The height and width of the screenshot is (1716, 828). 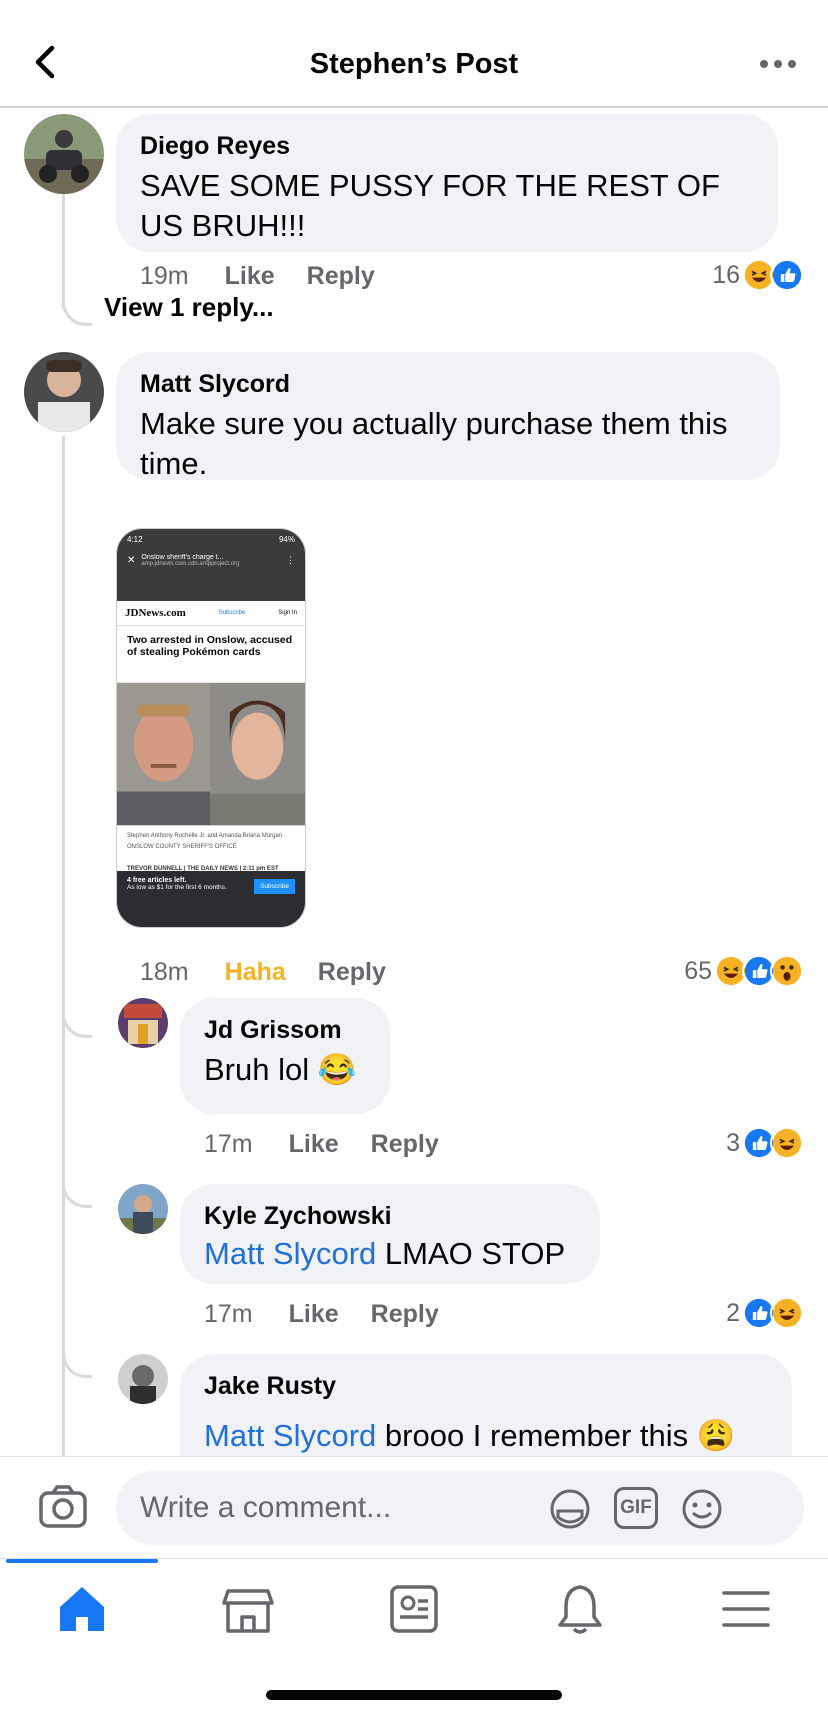 What do you see at coordinates (580, 1609) in the screenshot?
I see `bell-icon` at bounding box center [580, 1609].